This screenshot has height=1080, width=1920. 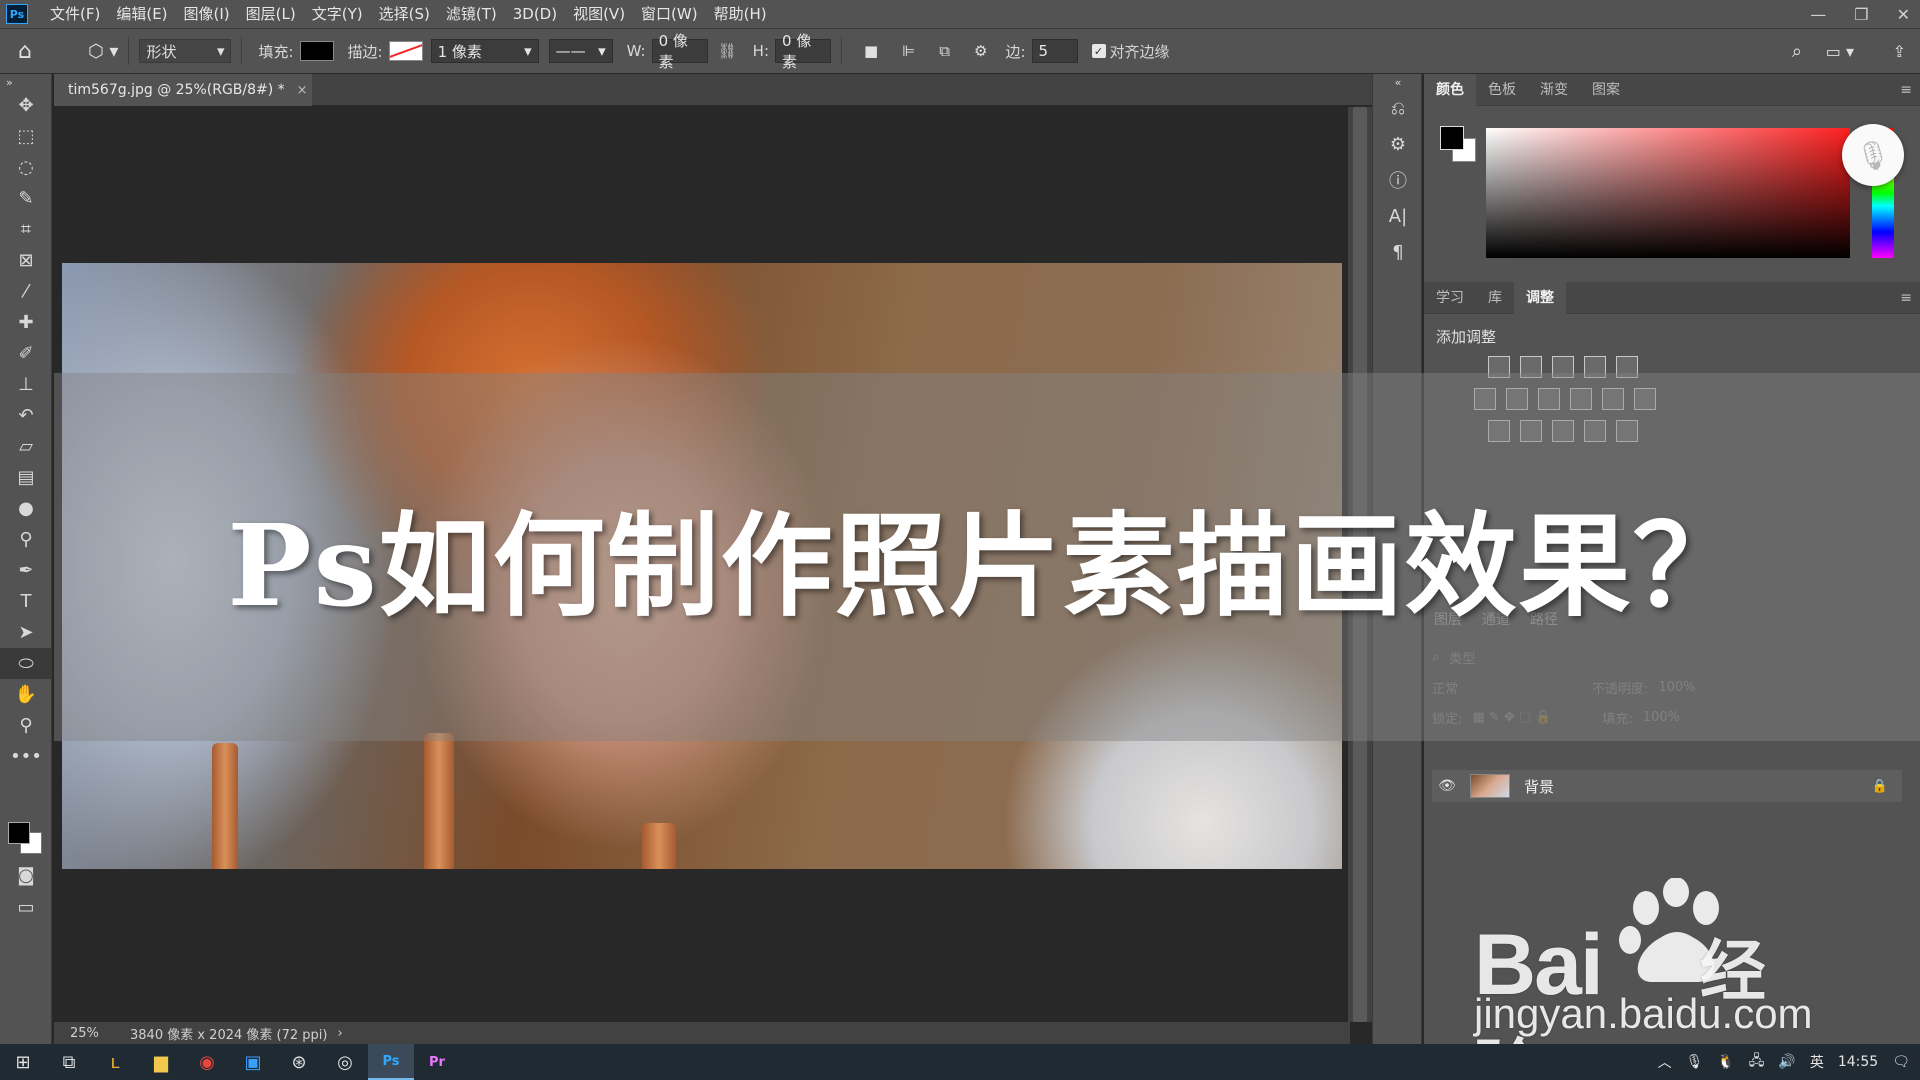 What do you see at coordinates (1667, 786) in the screenshot?
I see `layer-row-background: 👁 背景 🔒` at bounding box center [1667, 786].